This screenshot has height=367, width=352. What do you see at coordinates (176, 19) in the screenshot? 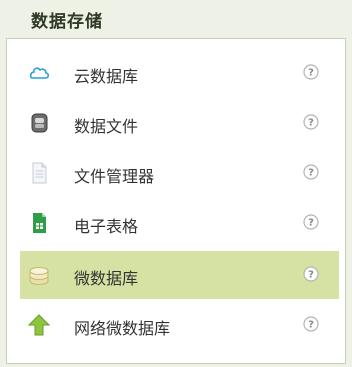
I see `panel-header: 数据存储` at bounding box center [176, 19].